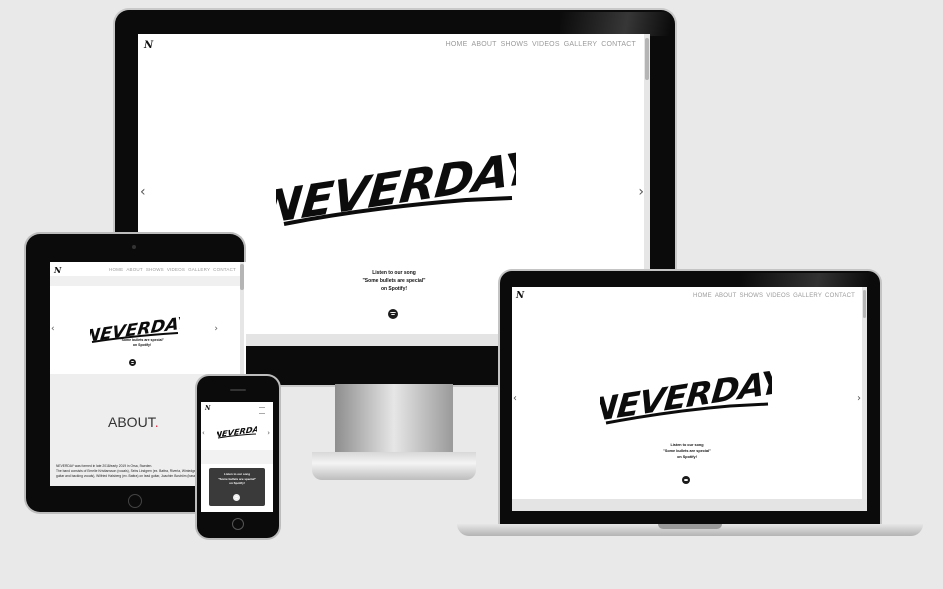 The width and height of the screenshot is (943, 589). I want to click on tablet-camera, so click(134, 247).